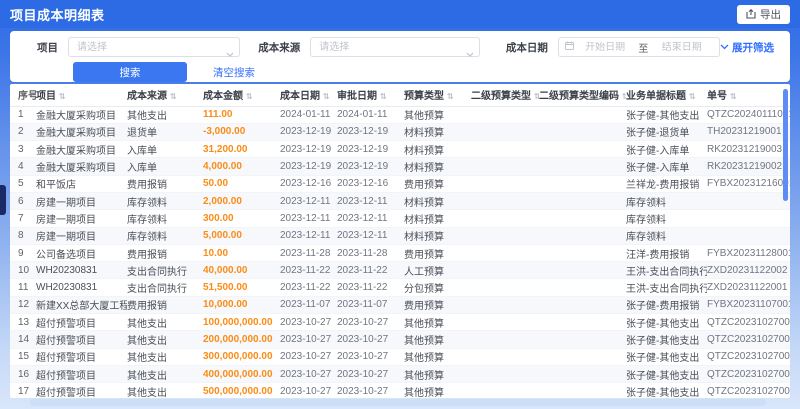  Describe the element at coordinates (400, 14) in the screenshot. I see `top-bar: 项目成本明细表 导出` at that location.